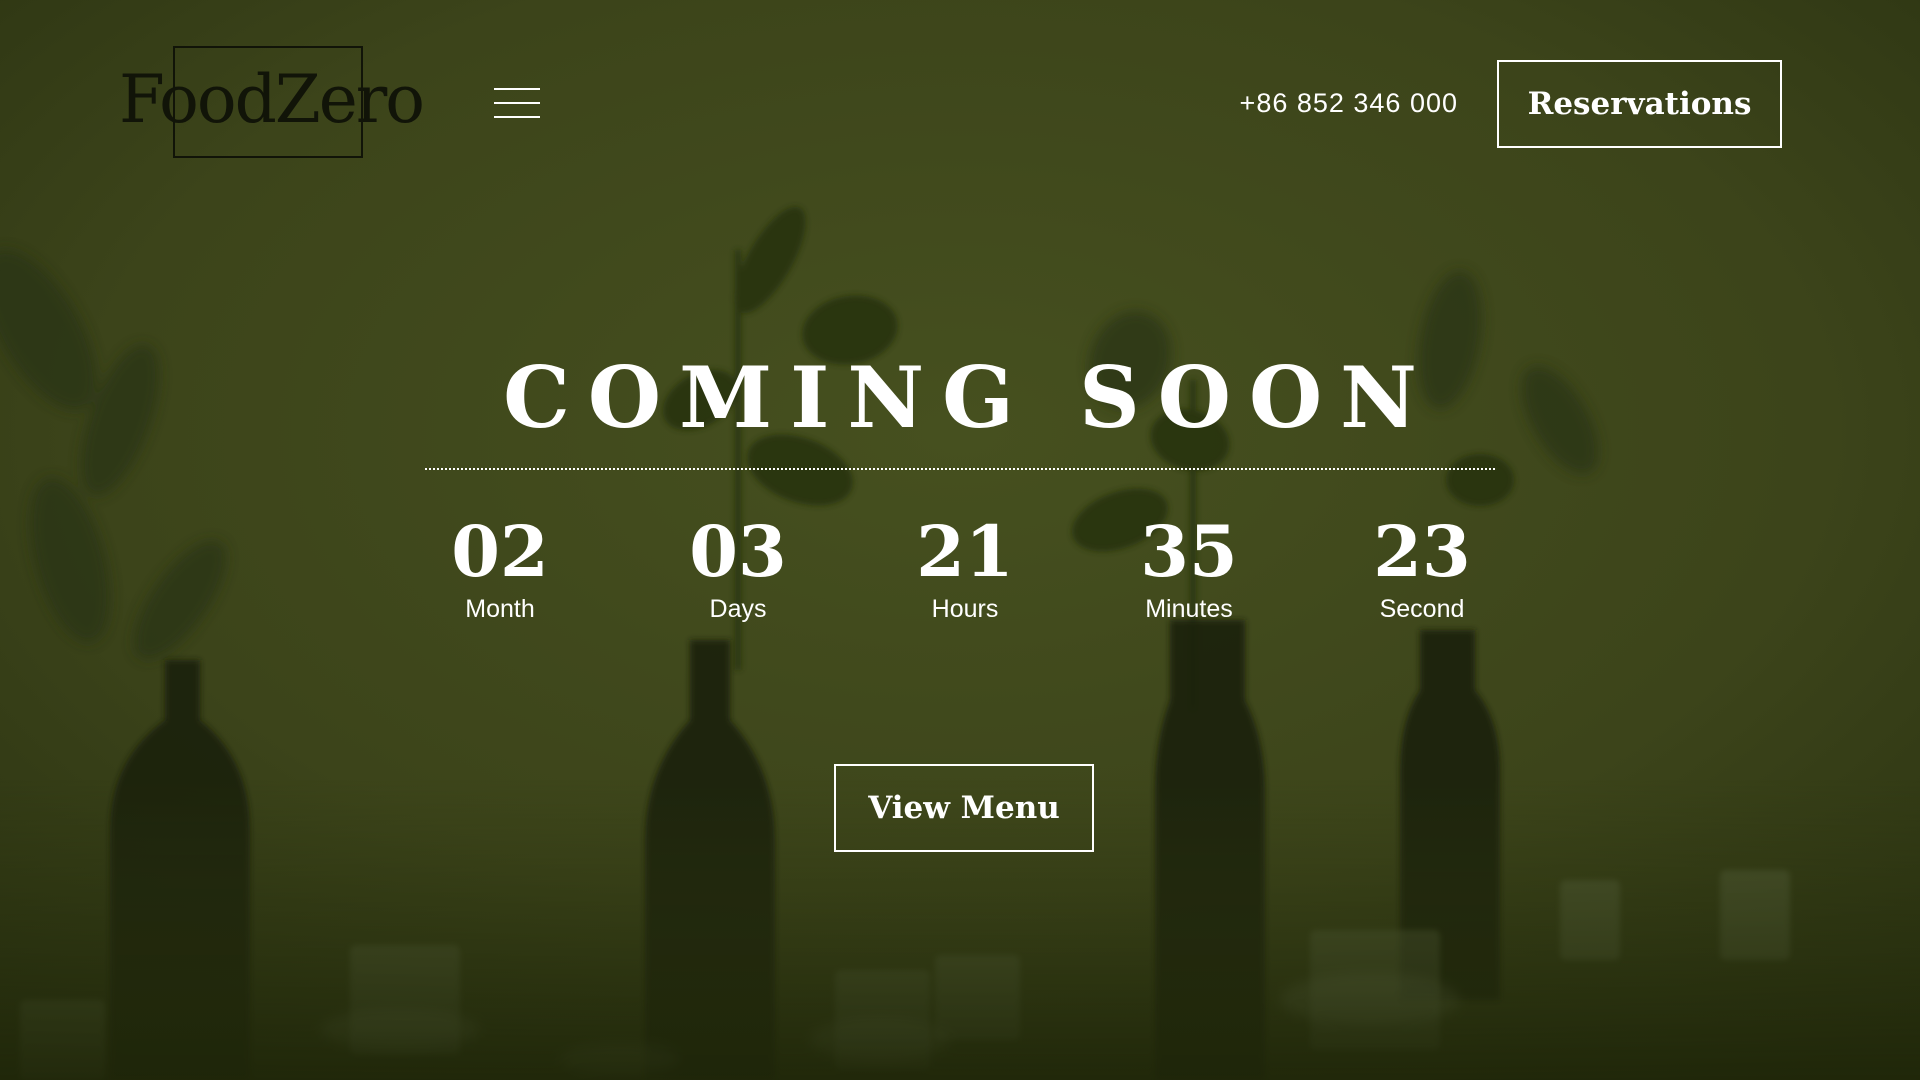  What do you see at coordinates (500, 551) in the screenshot?
I see `countdown-value: 02` at bounding box center [500, 551].